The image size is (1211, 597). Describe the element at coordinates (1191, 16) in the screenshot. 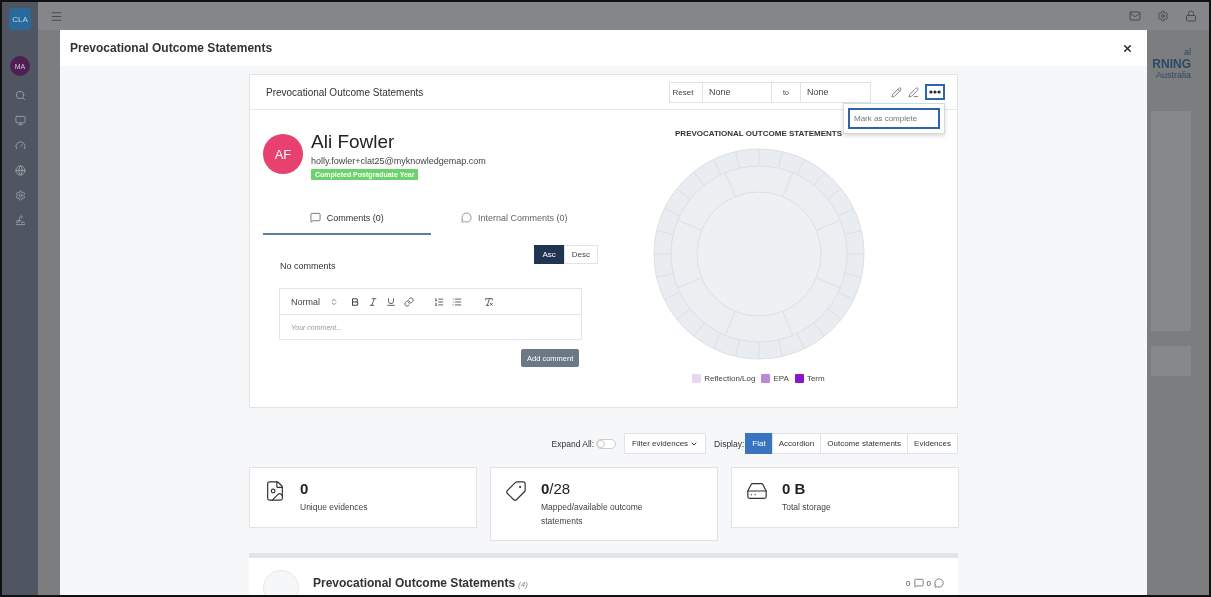

I see `lock-icon` at that location.